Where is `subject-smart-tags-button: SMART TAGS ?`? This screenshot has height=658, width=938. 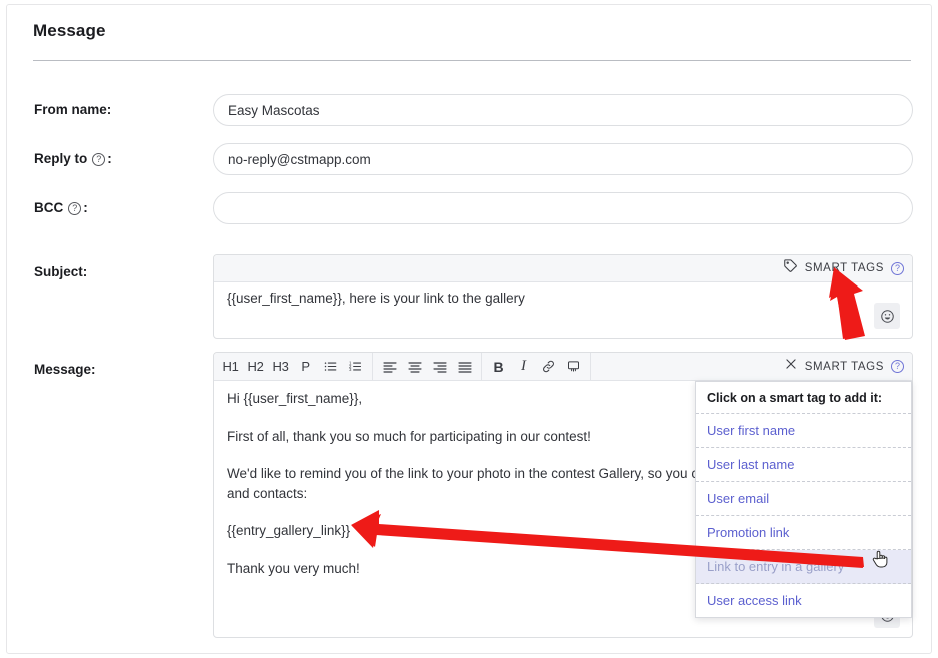
subject-smart-tags-button: SMART TAGS ? is located at coordinates (843, 268).